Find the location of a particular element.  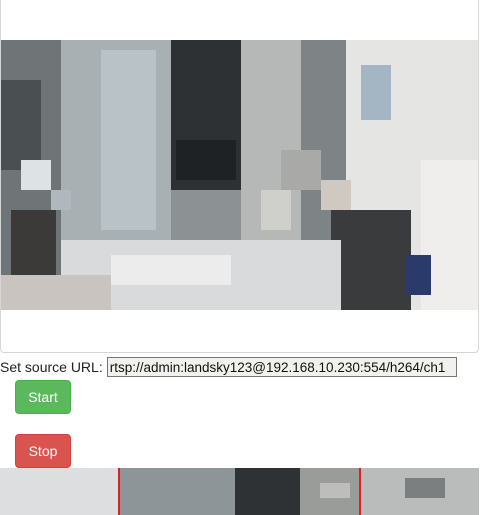

processed-stream-image is located at coordinates (239, 491).